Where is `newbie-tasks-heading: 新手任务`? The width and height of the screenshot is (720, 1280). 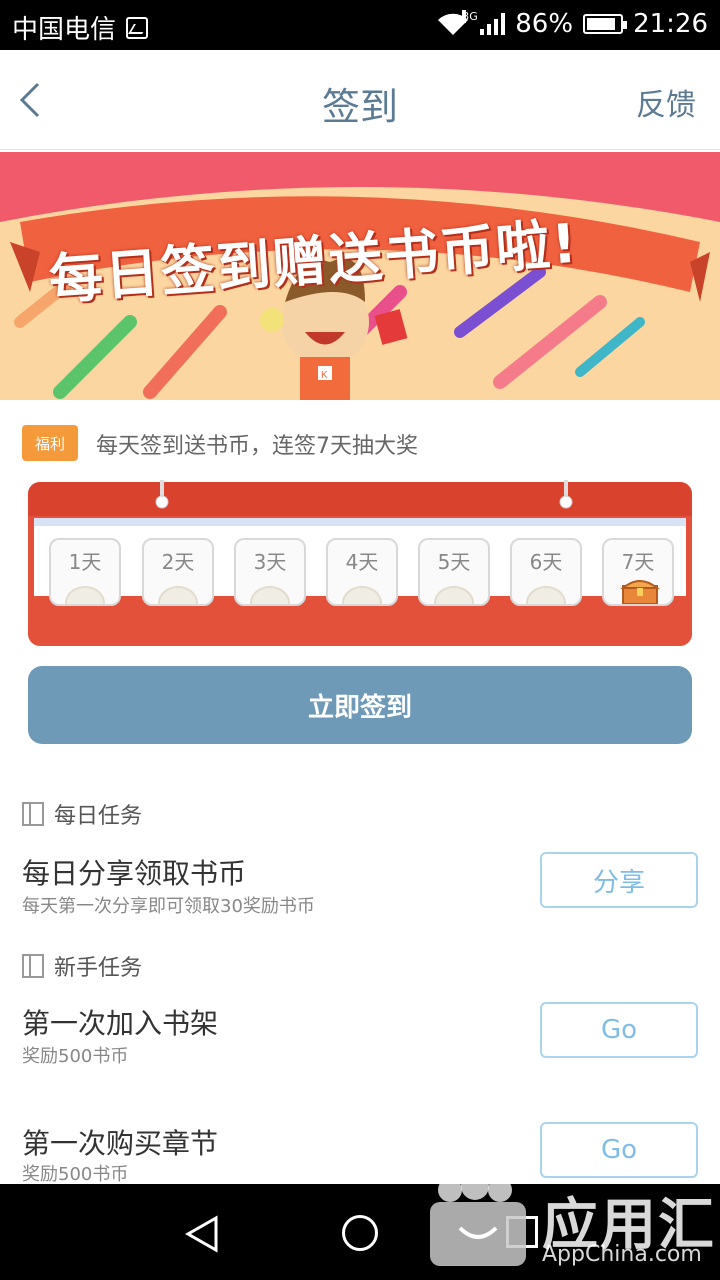 newbie-tasks-heading: 新手任务 is located at coordinates (82, 966).